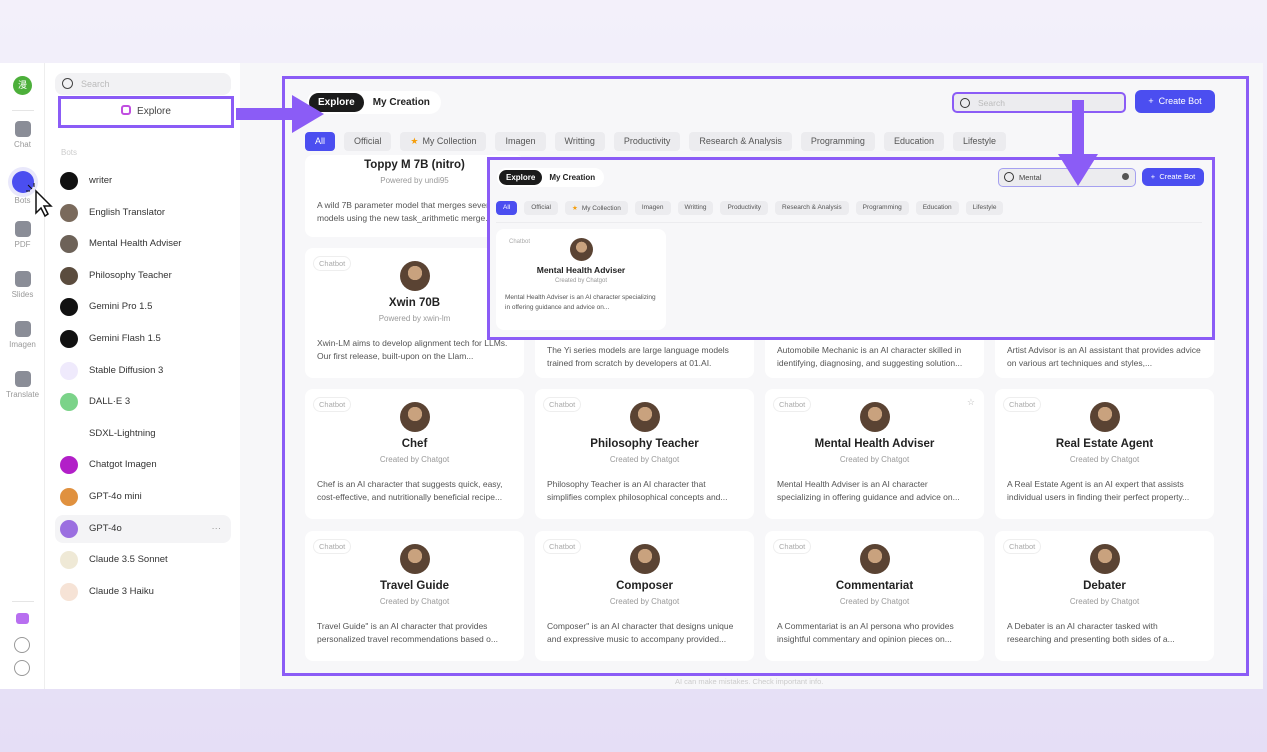 The height and width of the screenshot is (752, 1267). What do you see at coordinates (414, 444) in the screenshot?
I see `card-title: Chef` at bounding box center [414, 444].